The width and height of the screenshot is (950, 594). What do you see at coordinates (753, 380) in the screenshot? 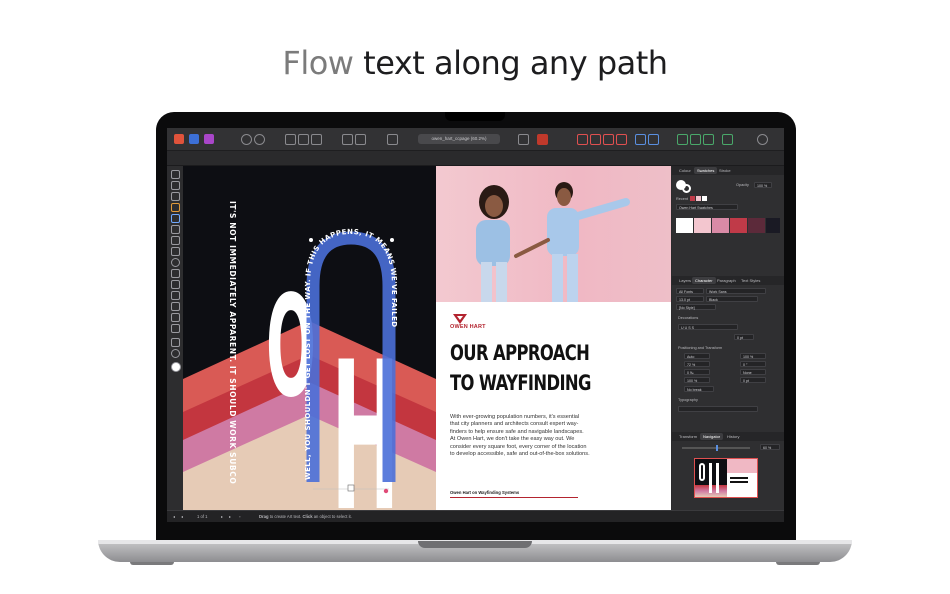
I see `leading-field: 0 pt` at bounding box center [753, 380].